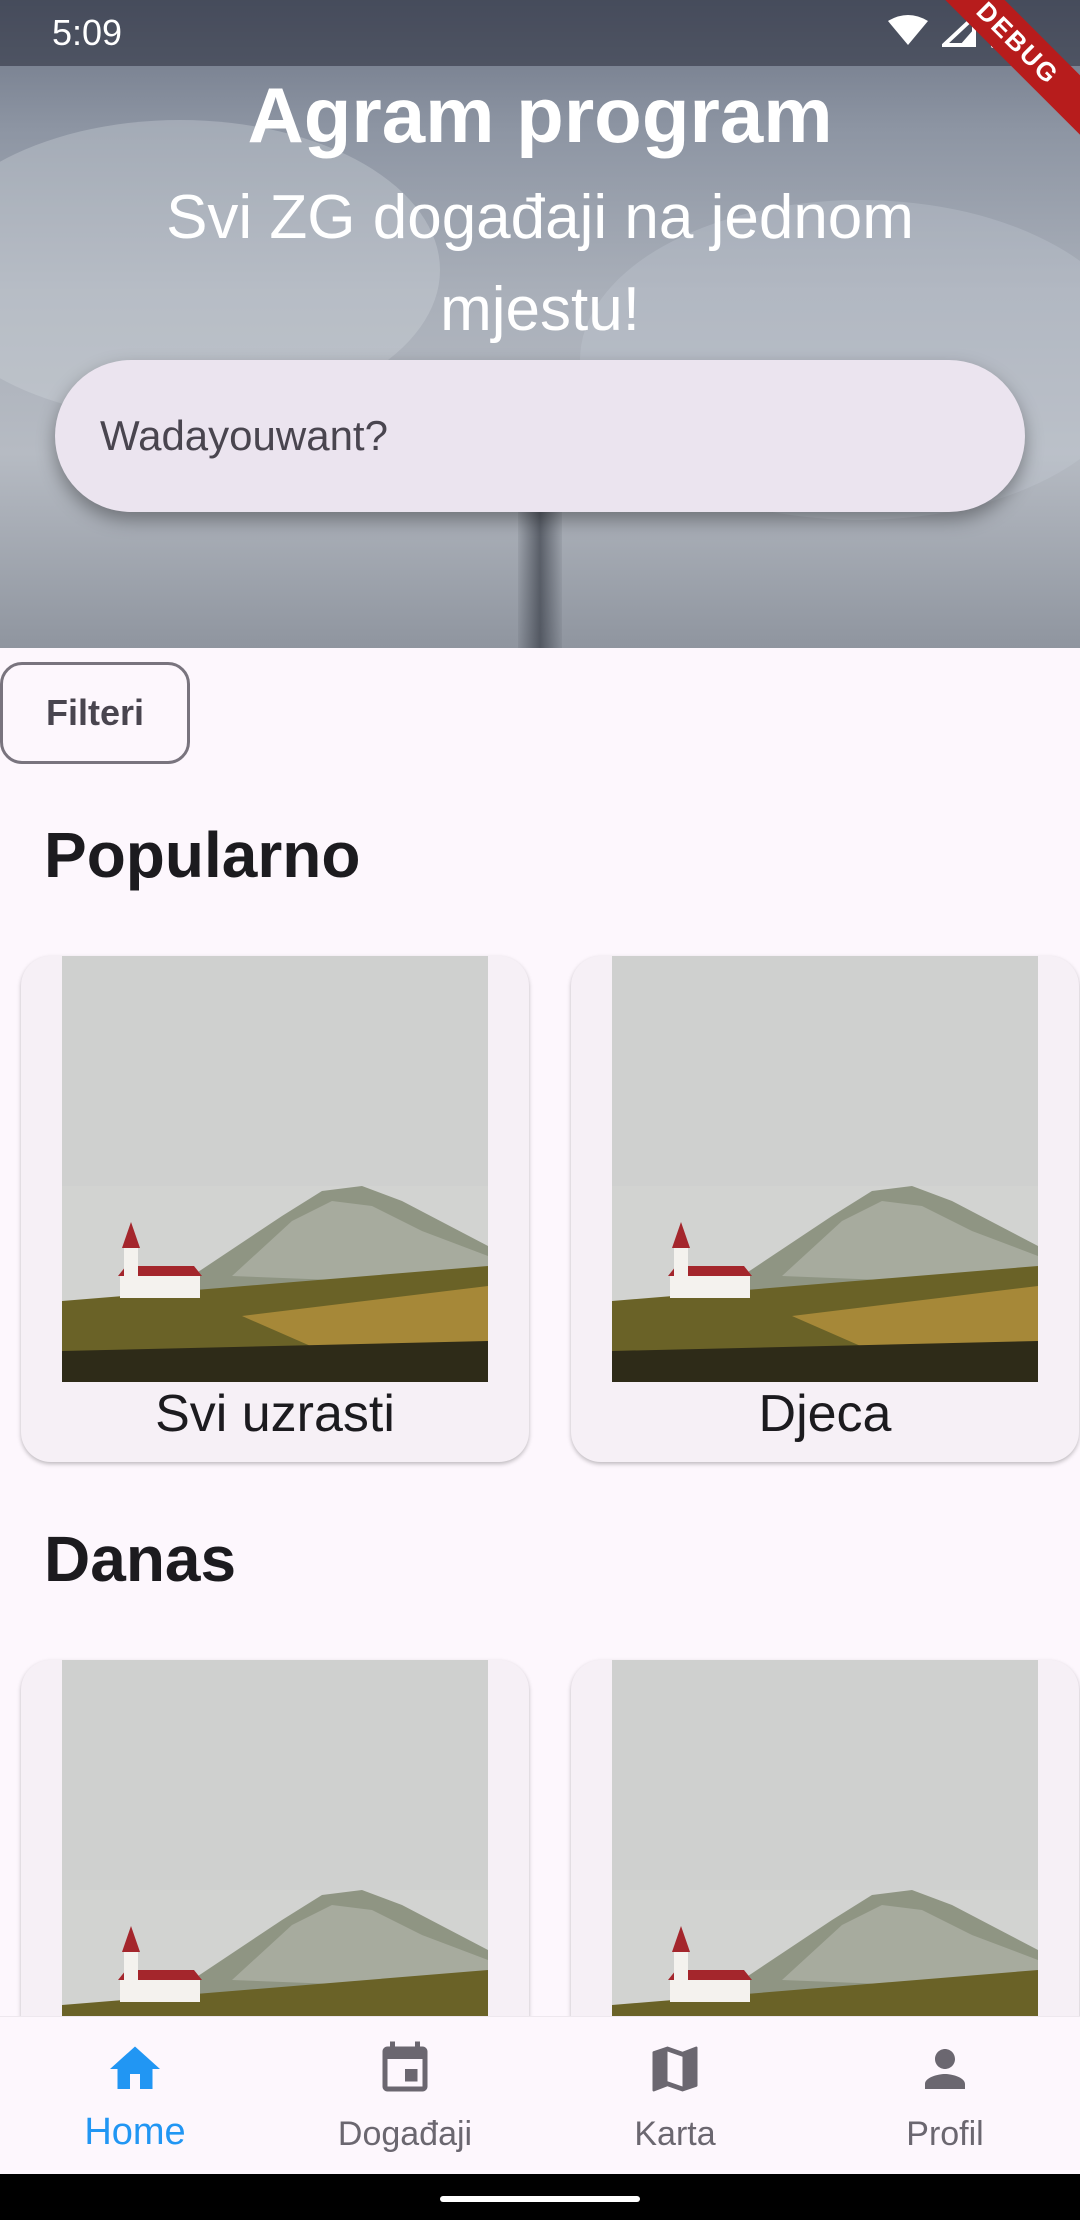  I want to click on nav-item-karta: Karta, so click(675, 2096).